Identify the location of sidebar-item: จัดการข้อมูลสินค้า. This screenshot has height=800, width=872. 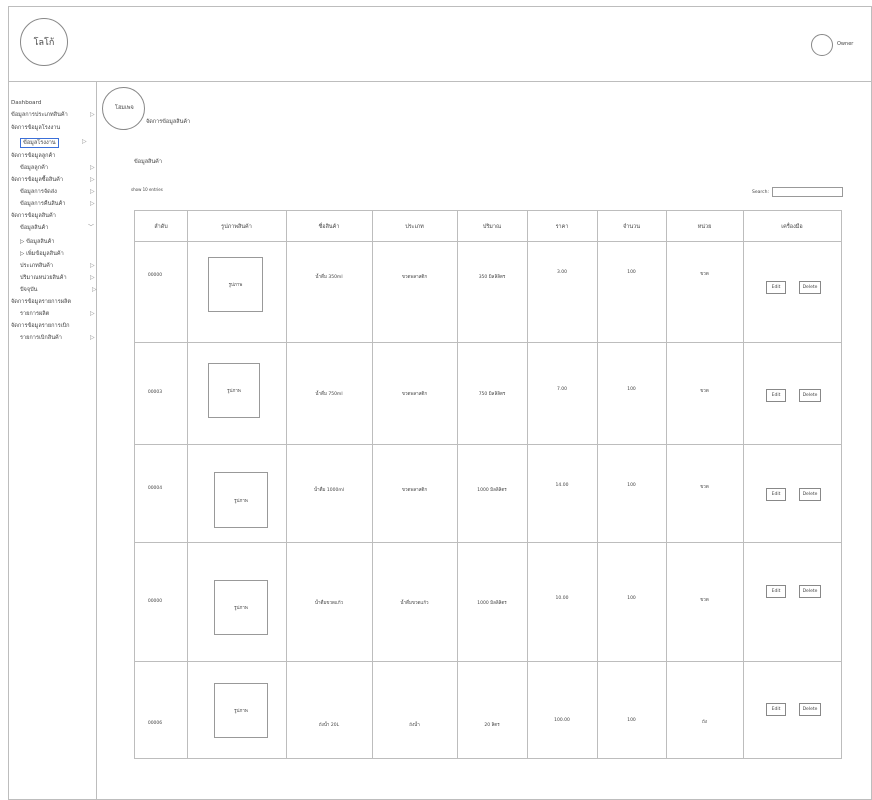
(33, 216).